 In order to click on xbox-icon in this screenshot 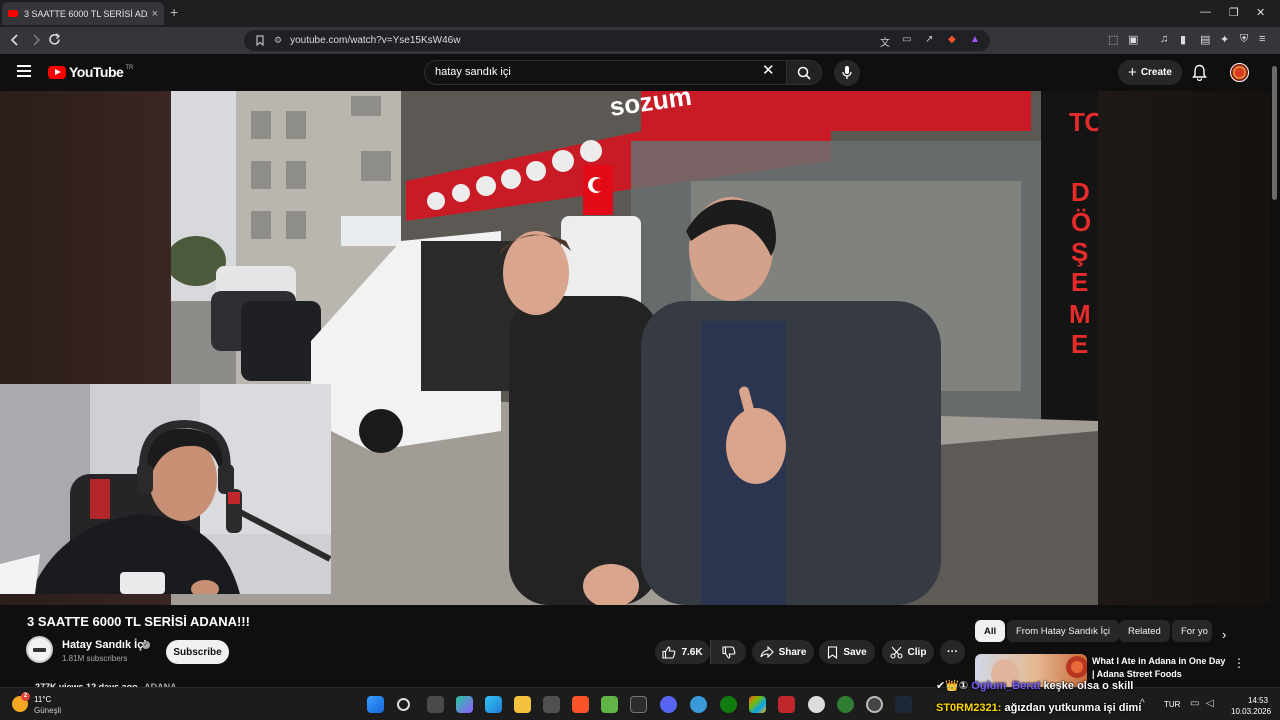, I will do `click(728, 704)`.